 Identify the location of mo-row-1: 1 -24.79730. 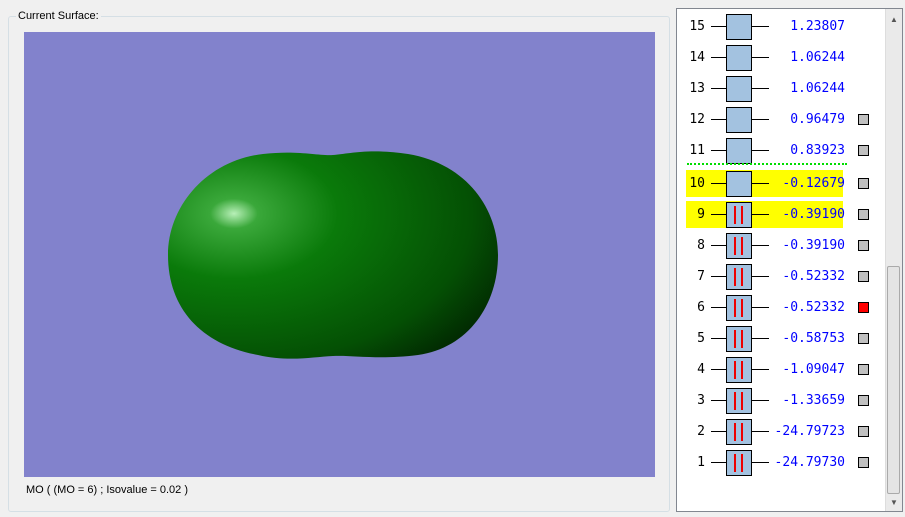
(782, 462).